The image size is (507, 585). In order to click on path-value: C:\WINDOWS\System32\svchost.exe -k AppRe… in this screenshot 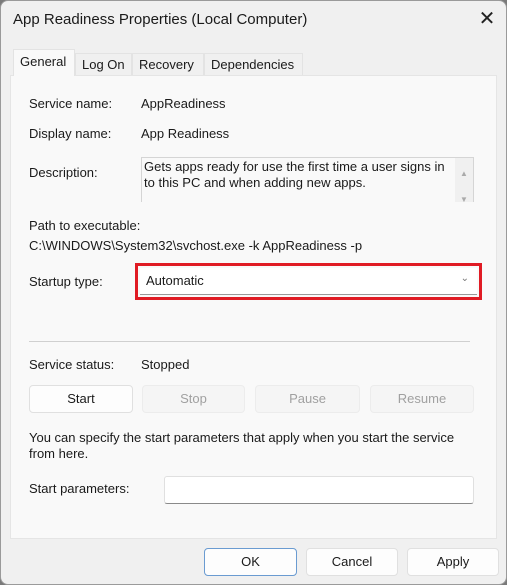, I will do `click(196, 245)`.